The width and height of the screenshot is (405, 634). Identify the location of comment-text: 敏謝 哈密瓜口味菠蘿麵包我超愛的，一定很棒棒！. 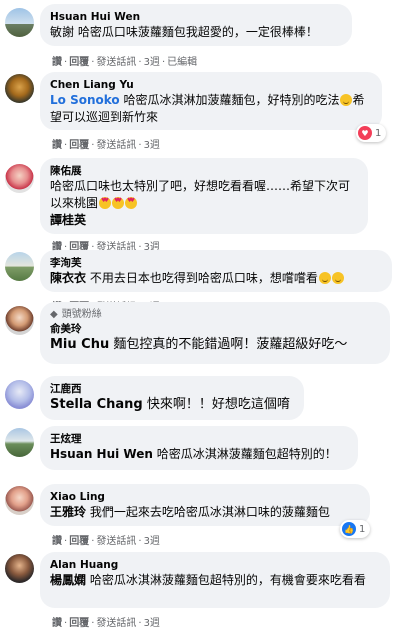
(184, 32).